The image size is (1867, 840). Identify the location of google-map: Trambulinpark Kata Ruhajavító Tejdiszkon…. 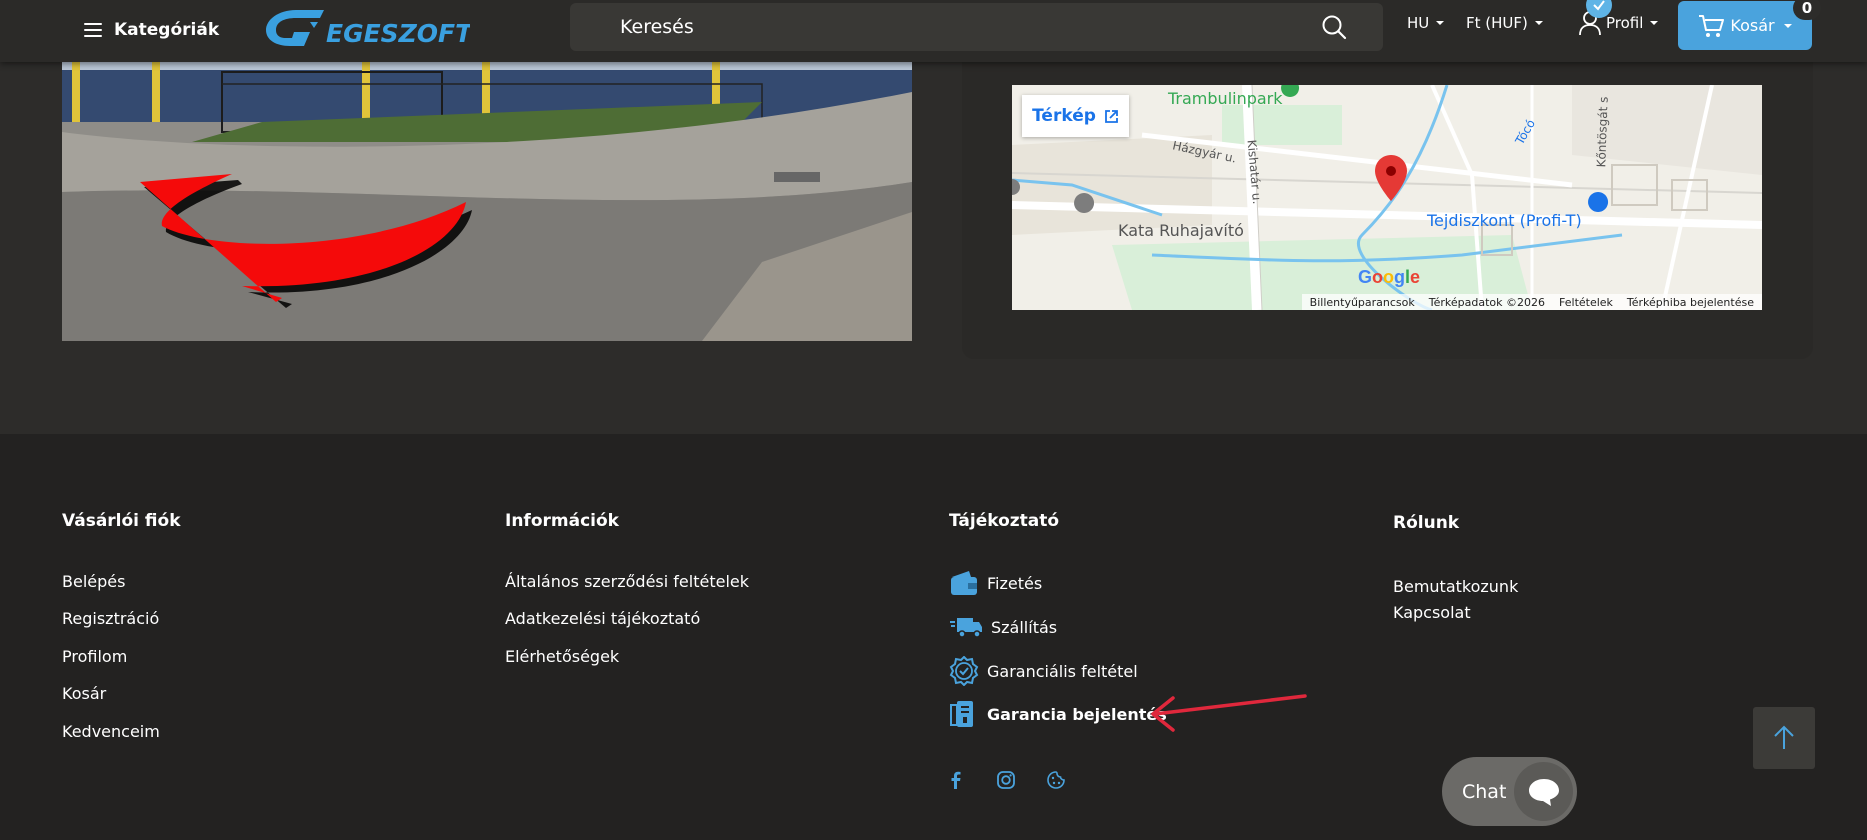
(1387, 197).